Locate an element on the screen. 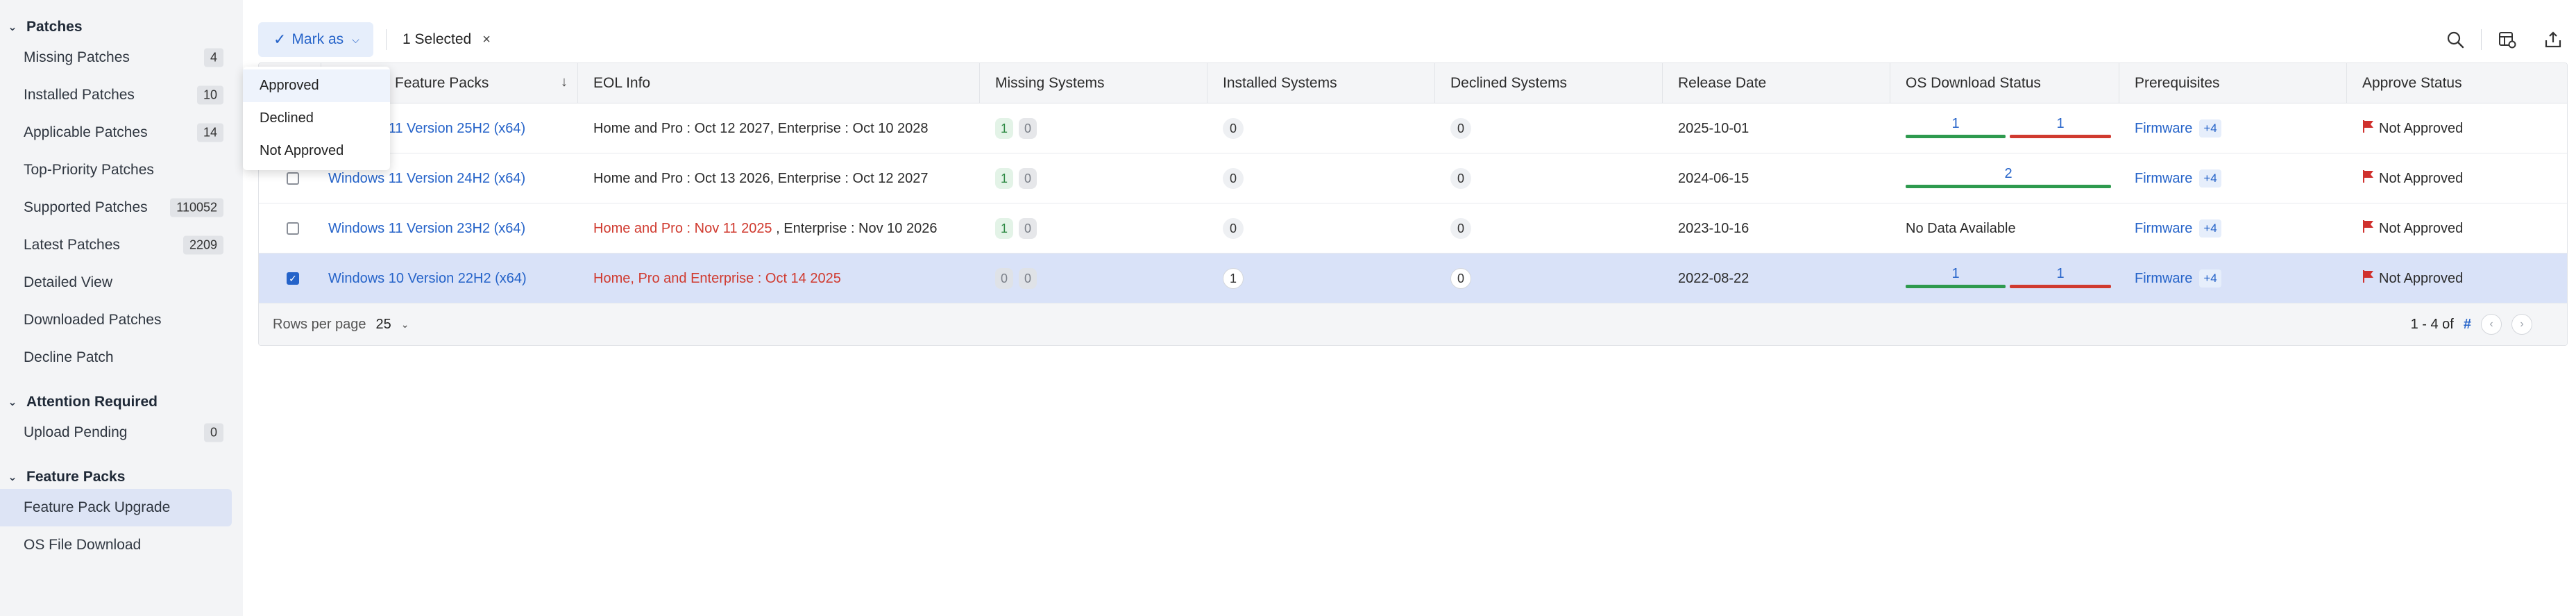 The width and height of the screenshot is (2576, 616). next-page-button: › is located at coordinates (2522, 324).